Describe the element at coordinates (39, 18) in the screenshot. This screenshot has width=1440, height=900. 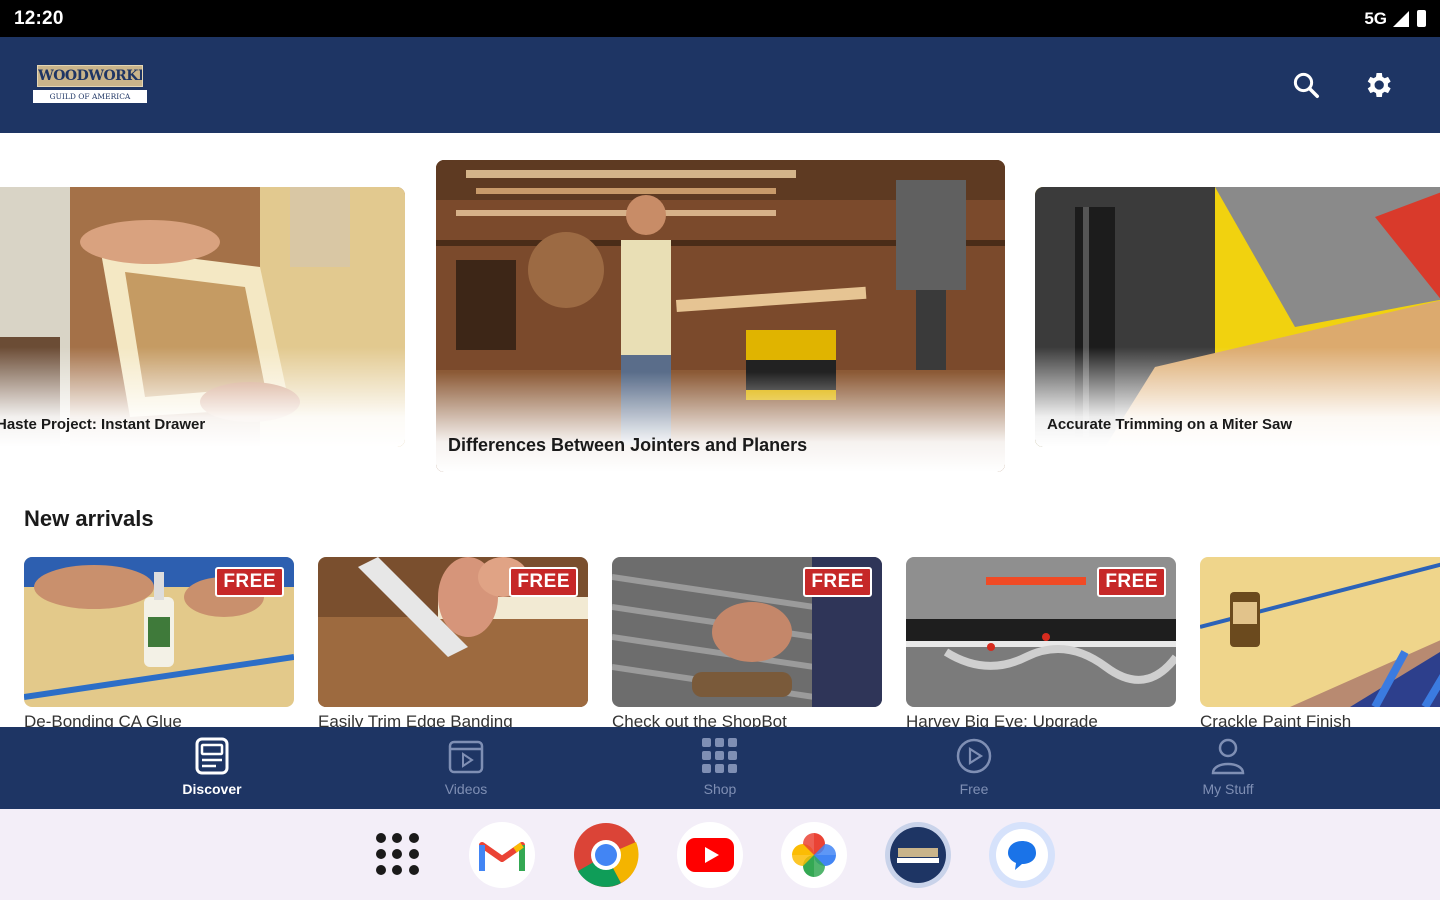
I see `status-time: 12:20` at that location.